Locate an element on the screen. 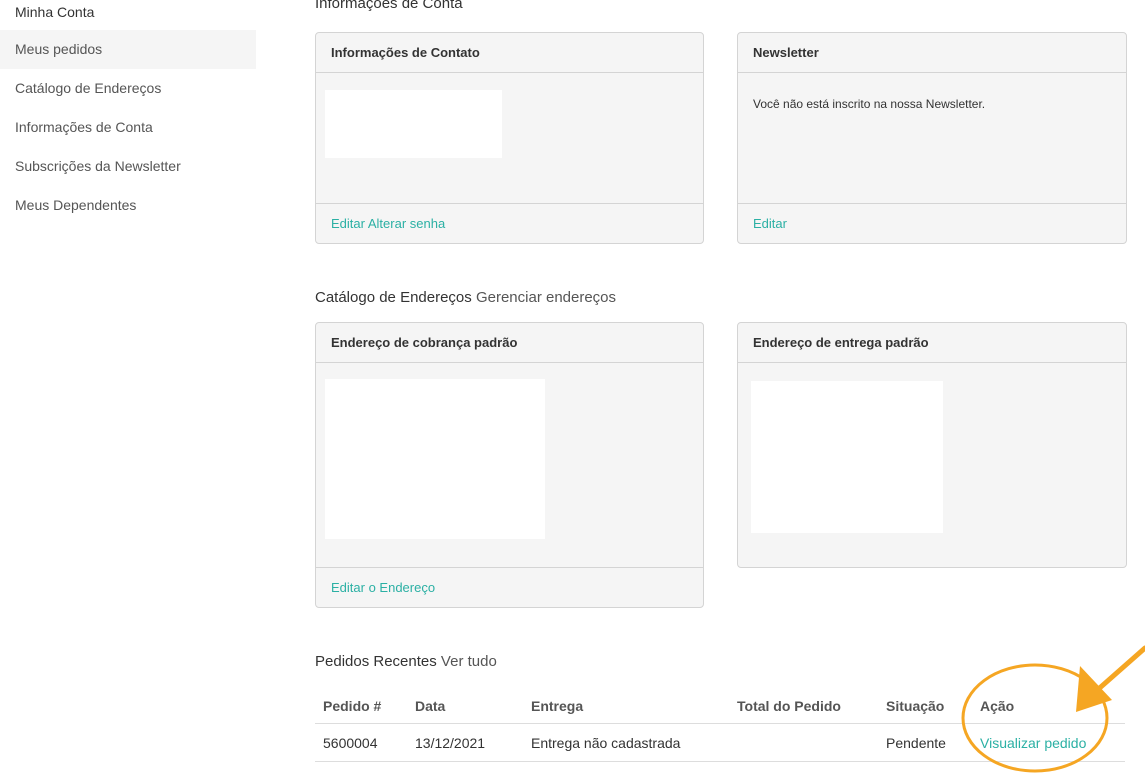  sidebar-item-my-orders: Meus pedidos is located at coordinates (128, 49).